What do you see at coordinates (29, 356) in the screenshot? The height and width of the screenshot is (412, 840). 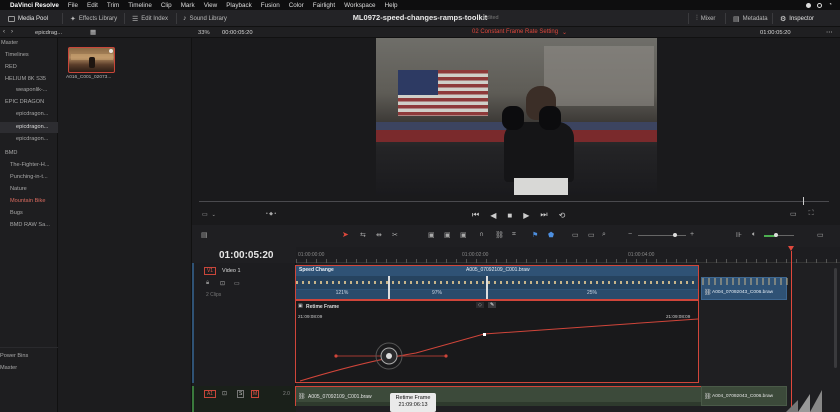 I see `power-bins-header: Power Bins` at bounding box center [29, 356].